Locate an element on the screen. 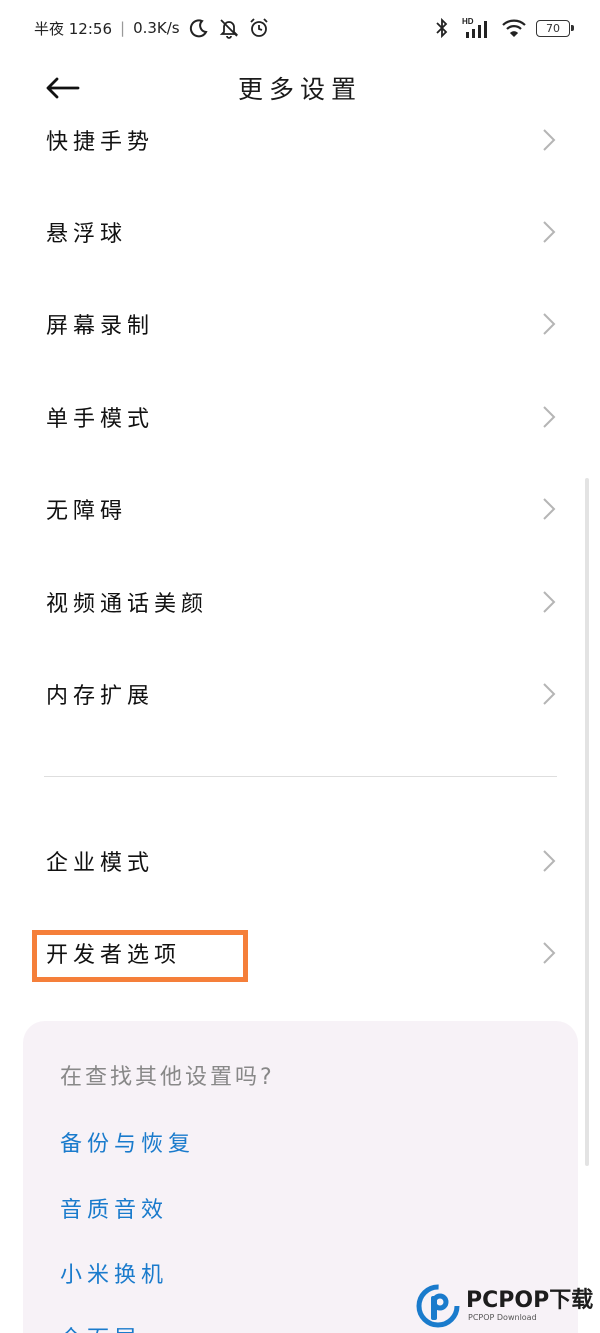 This screenshot has width=600, height=1333. watermark: PCPOP下载 PCPOP Download is located at coordinates (508, 1305).